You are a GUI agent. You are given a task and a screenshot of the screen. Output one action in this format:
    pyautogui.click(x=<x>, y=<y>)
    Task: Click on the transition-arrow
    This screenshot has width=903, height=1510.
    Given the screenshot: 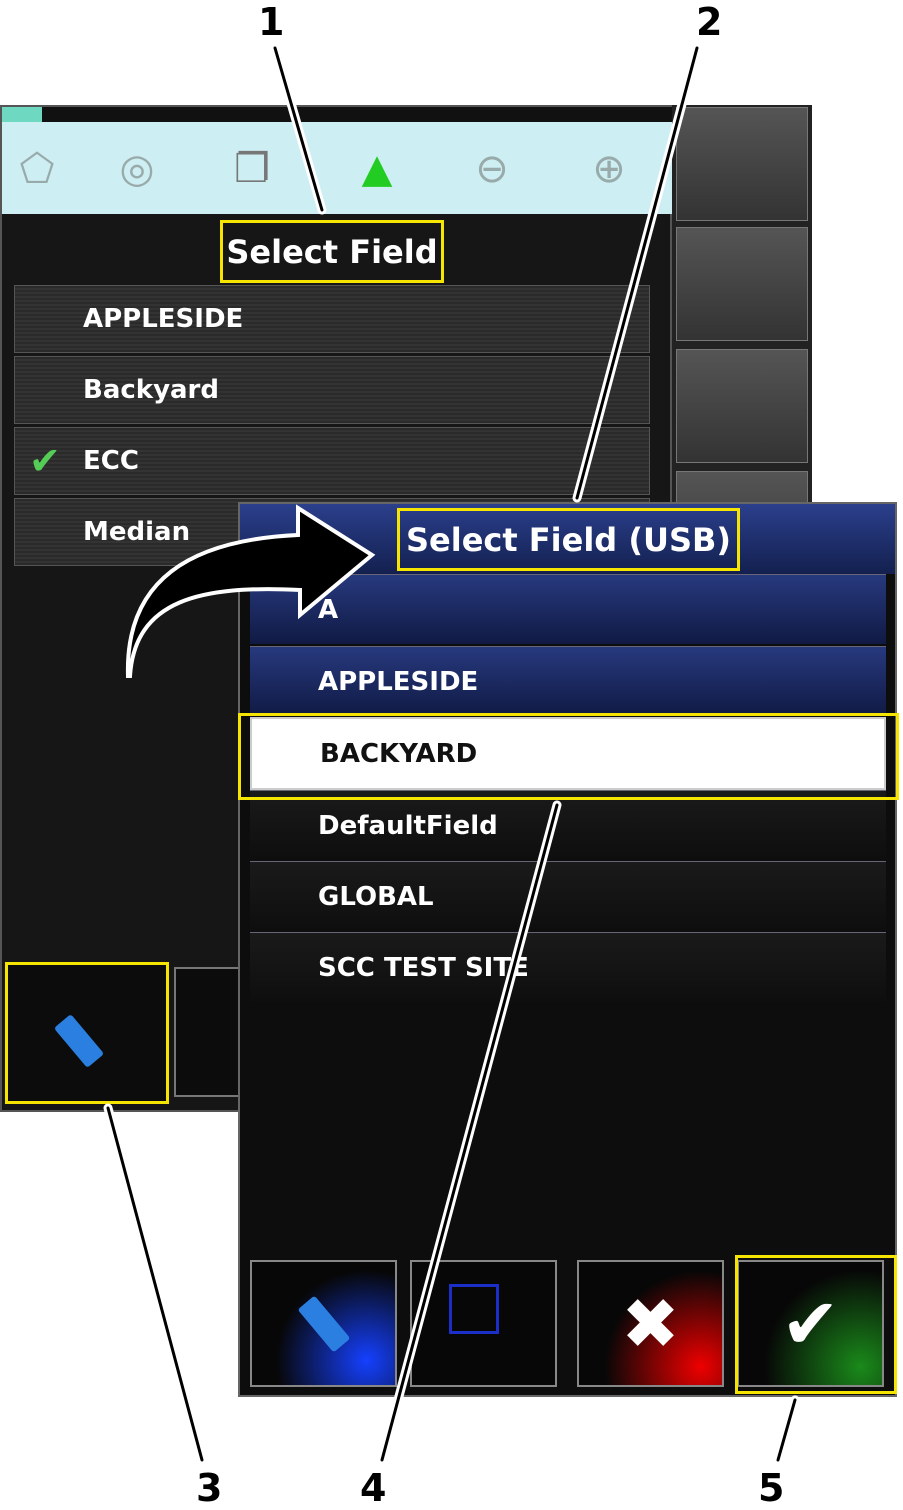 What is the action you would take?
    pyautogui.click(x=250, y=591)
    